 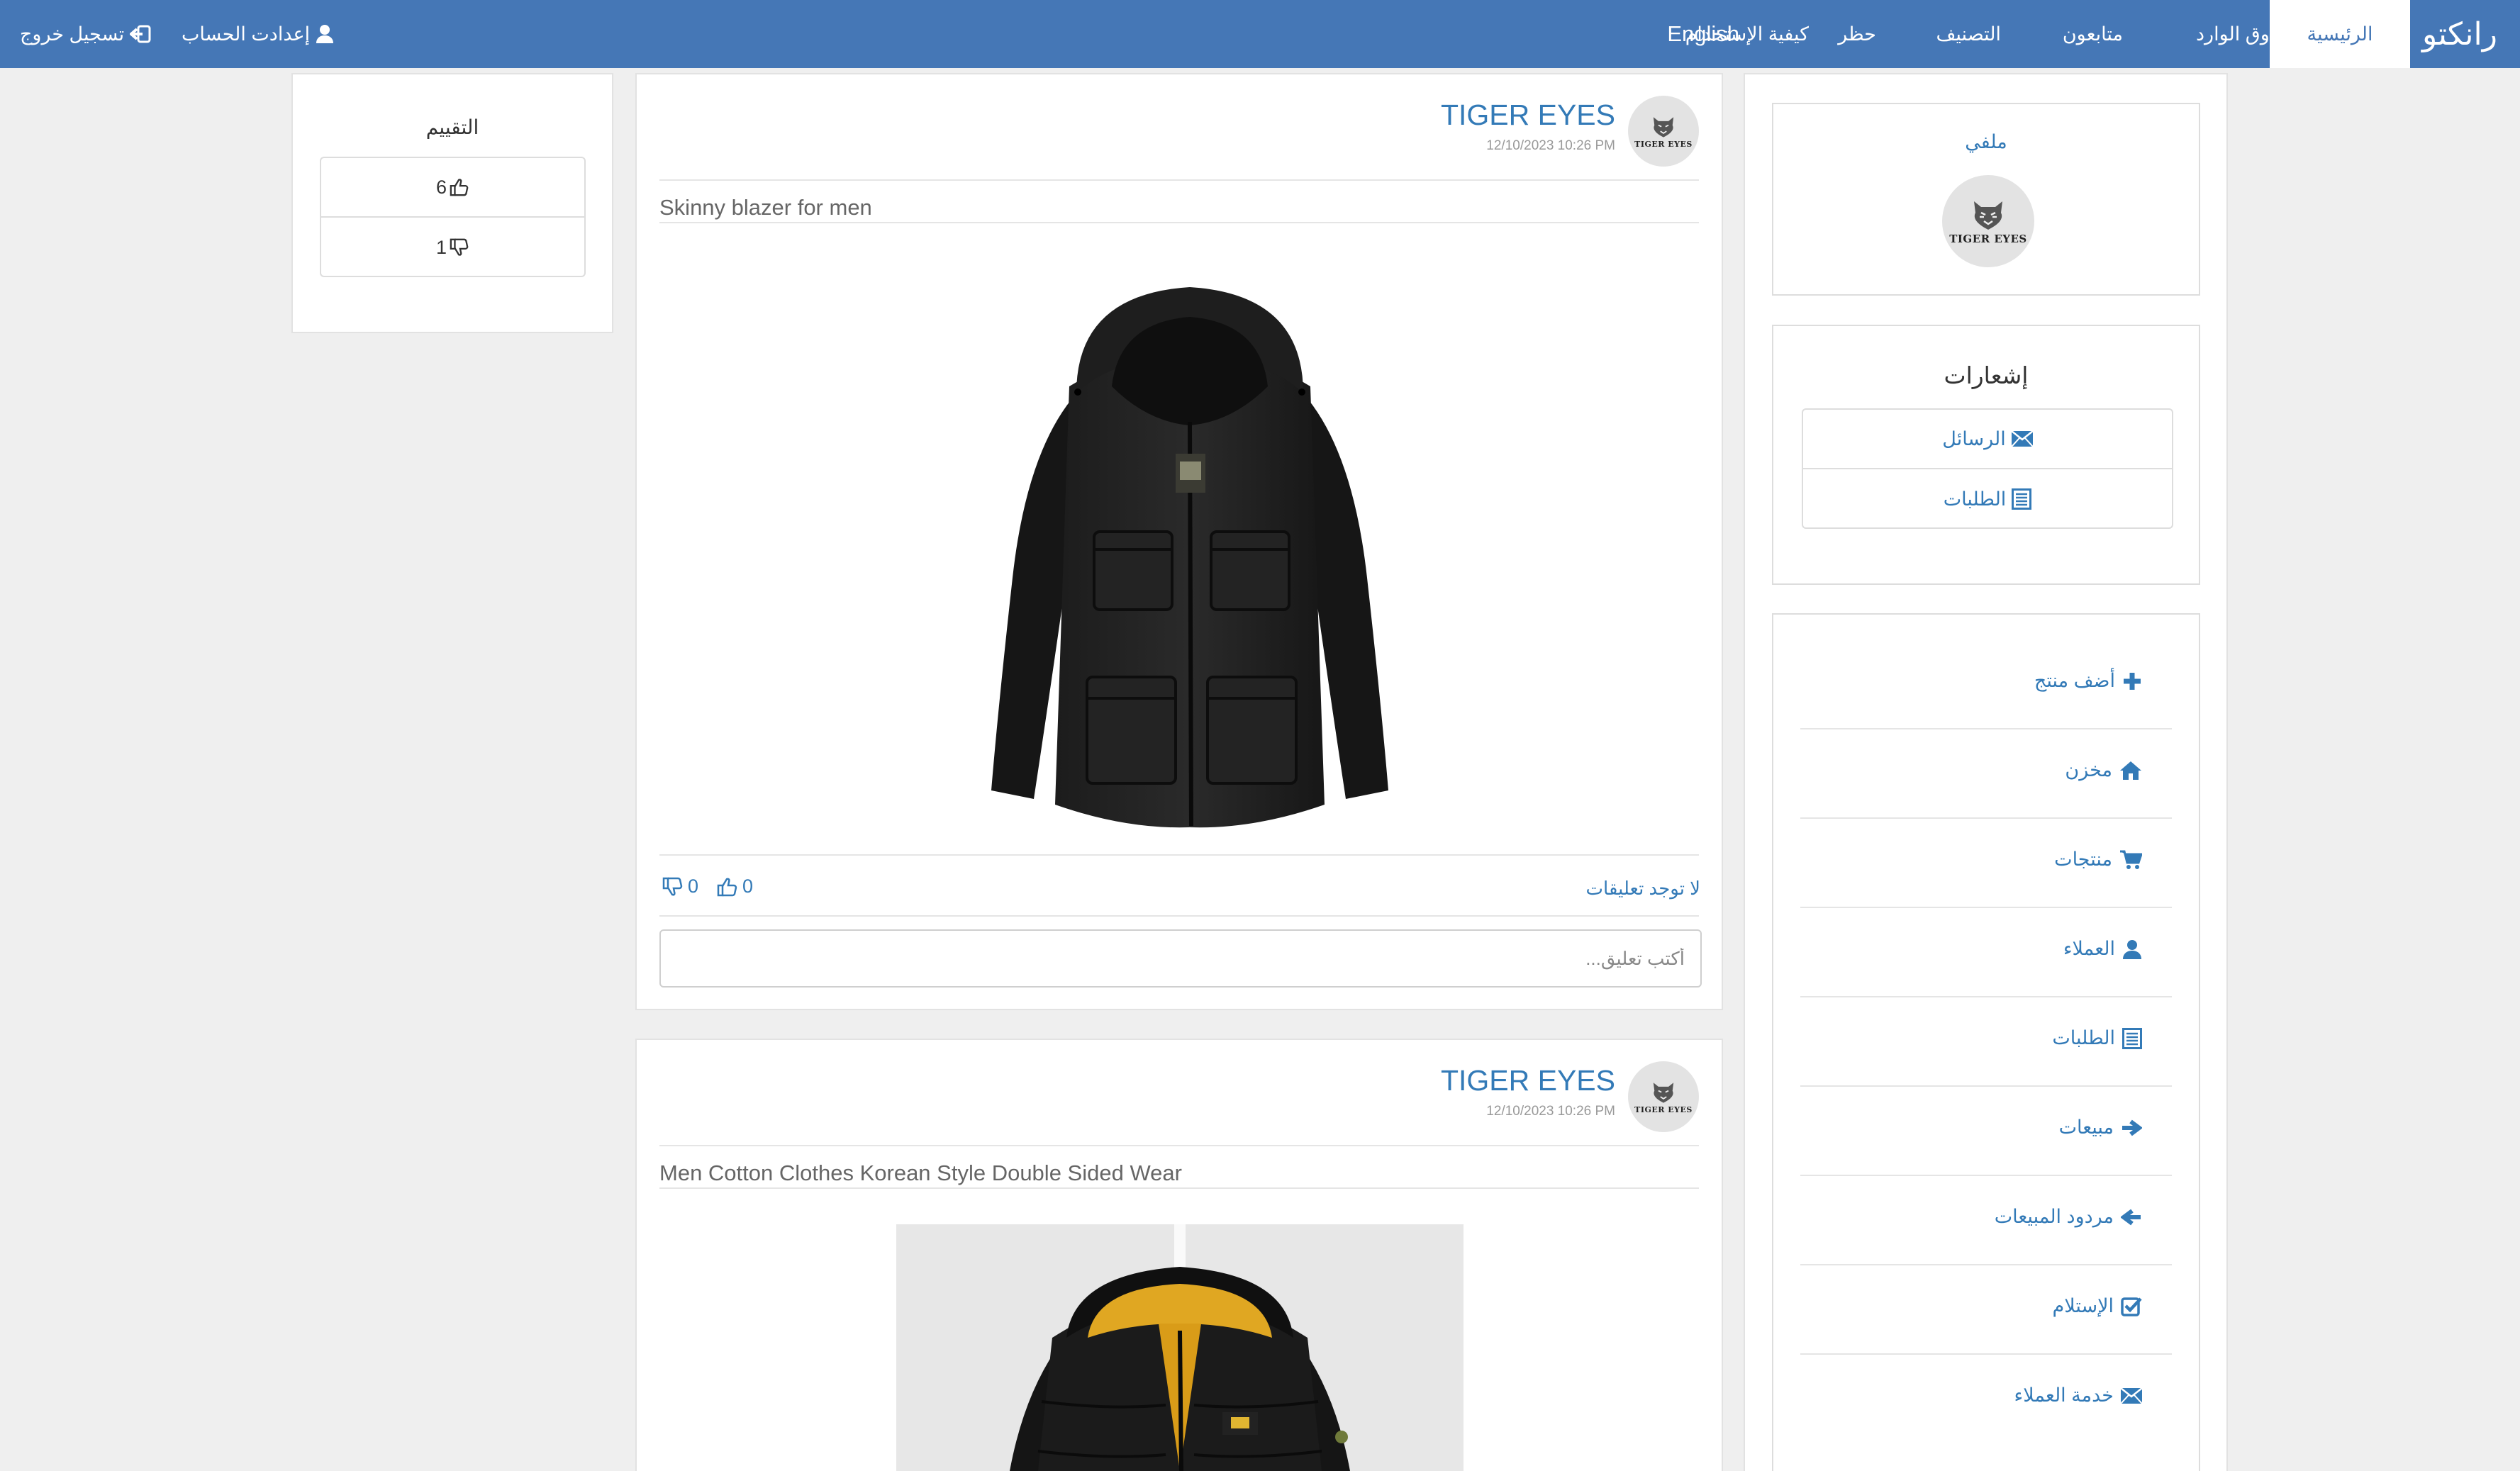 I want to click on post-reactions: 0 0, so click(x=707, y=887).